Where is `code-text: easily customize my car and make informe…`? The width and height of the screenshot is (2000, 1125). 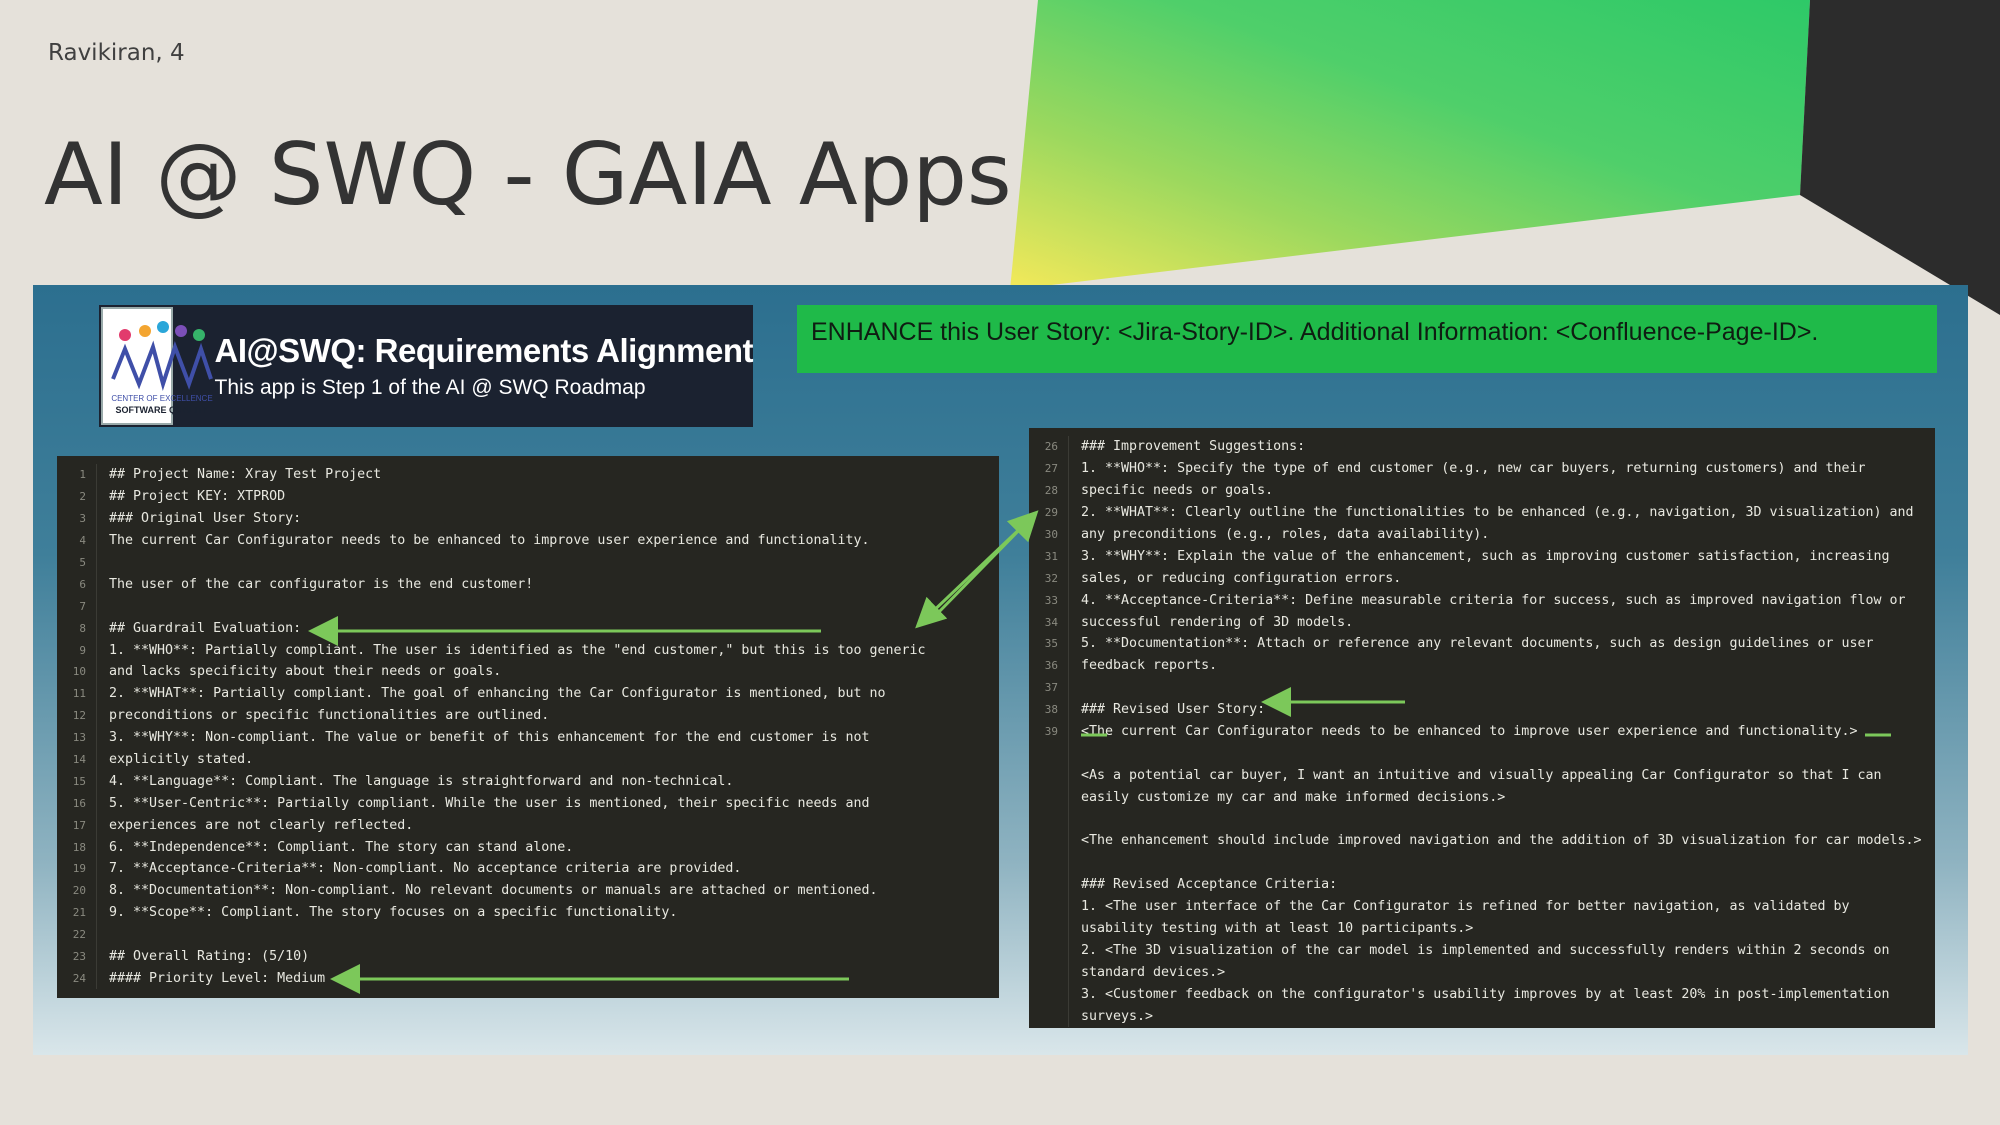
code-text: easily customize my car and make informe… is located at coordinates (1293, 797).